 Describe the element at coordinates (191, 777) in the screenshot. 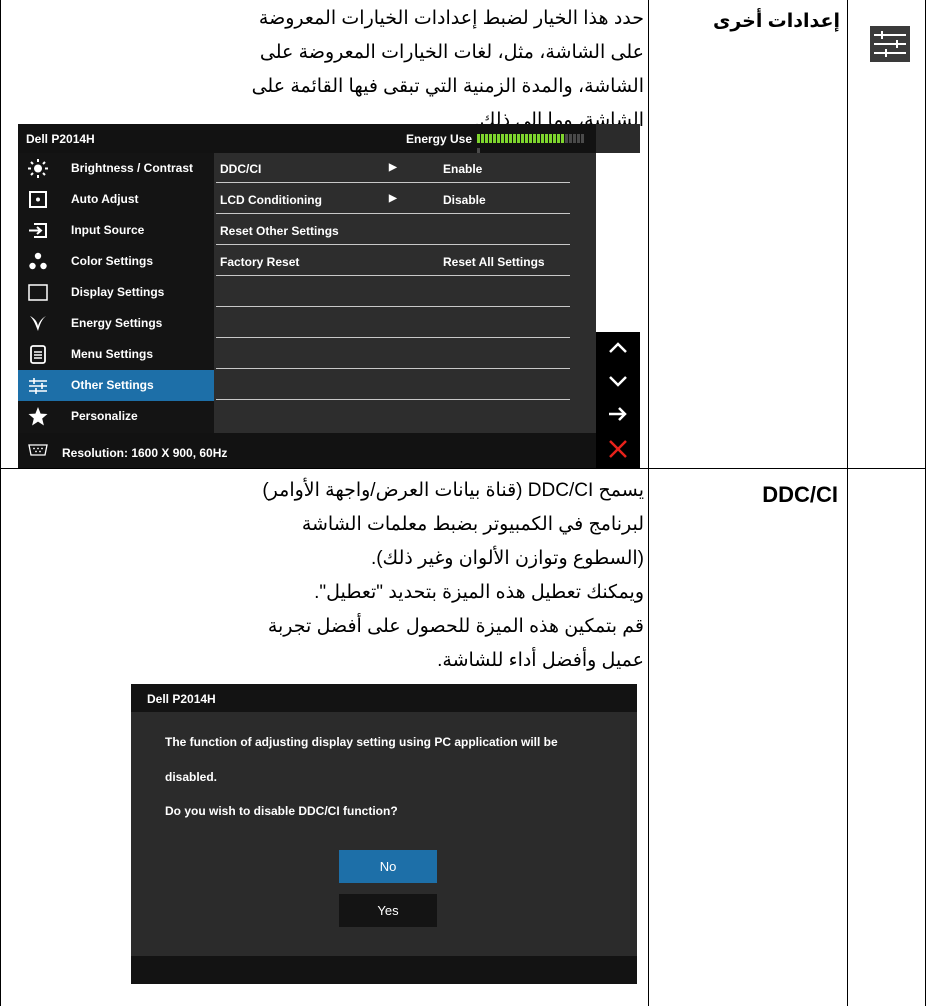

I see `dialog-message-continued: disabled.` at that location.